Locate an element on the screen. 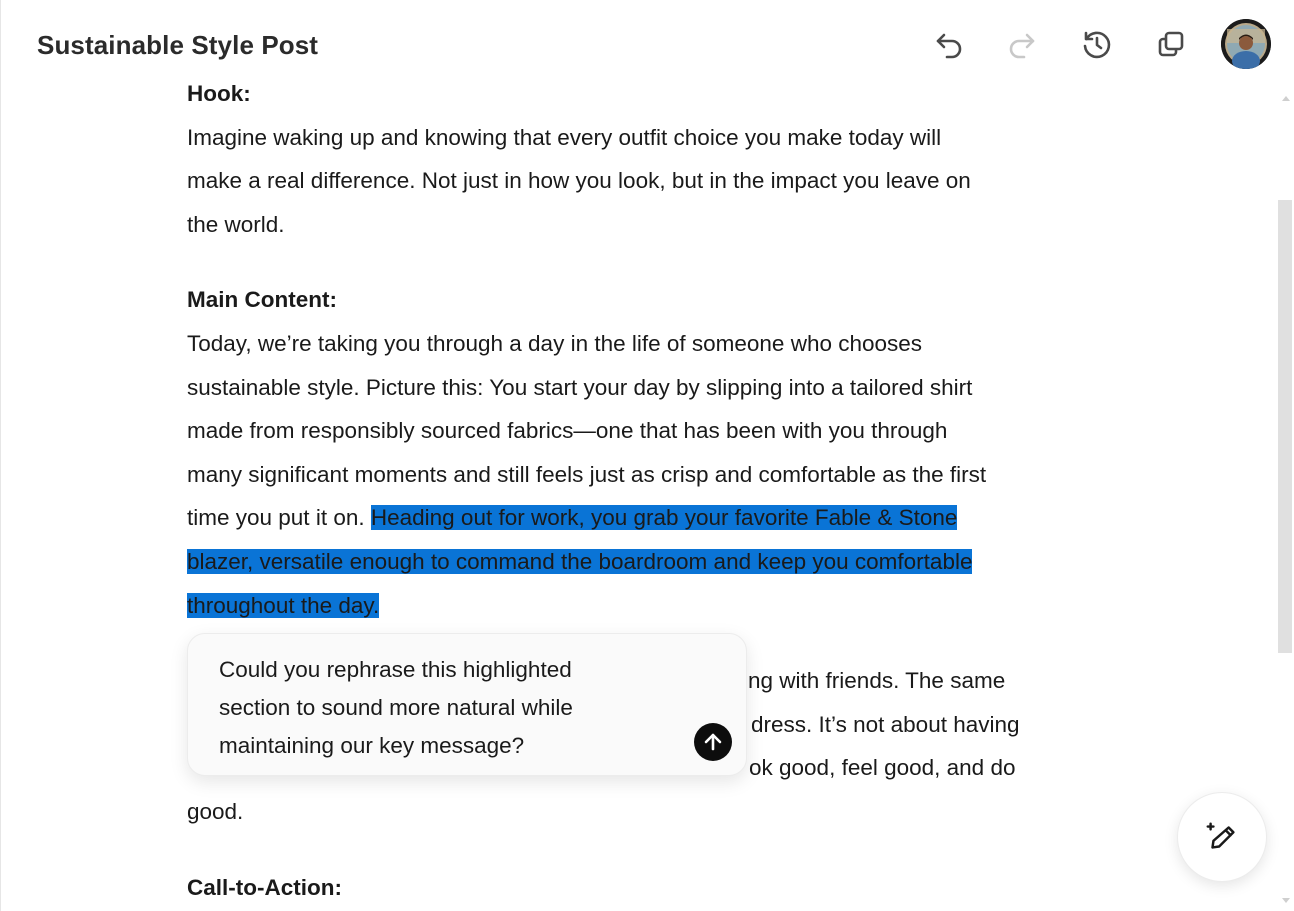 The height and width of the screenshot is (911, 1294). document-title: Sustainable Style Post is located at coordinates (178, 45).